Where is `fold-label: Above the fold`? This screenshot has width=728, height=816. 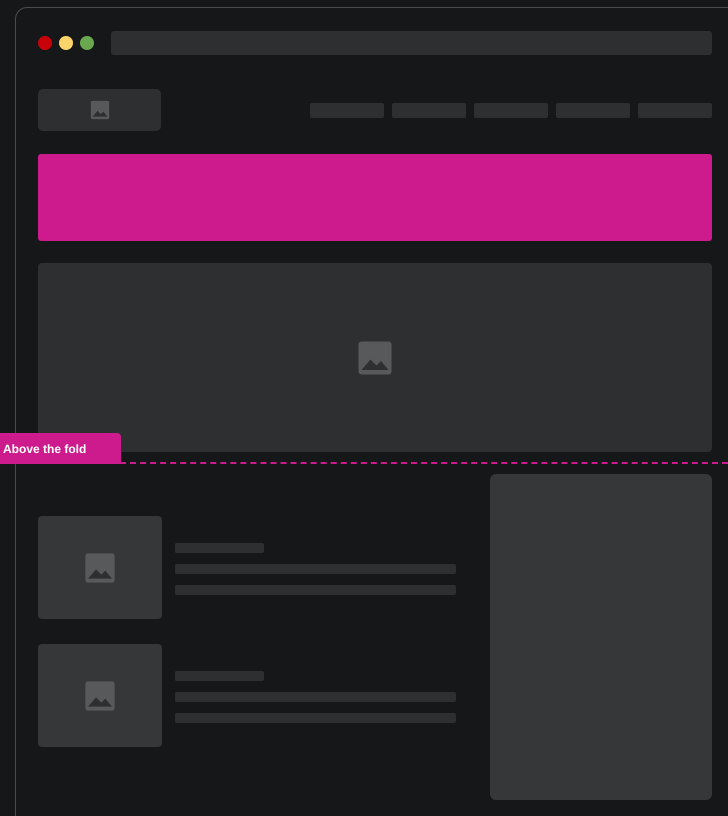
fold-label: Above the fold is located at coordinates (60, 448).